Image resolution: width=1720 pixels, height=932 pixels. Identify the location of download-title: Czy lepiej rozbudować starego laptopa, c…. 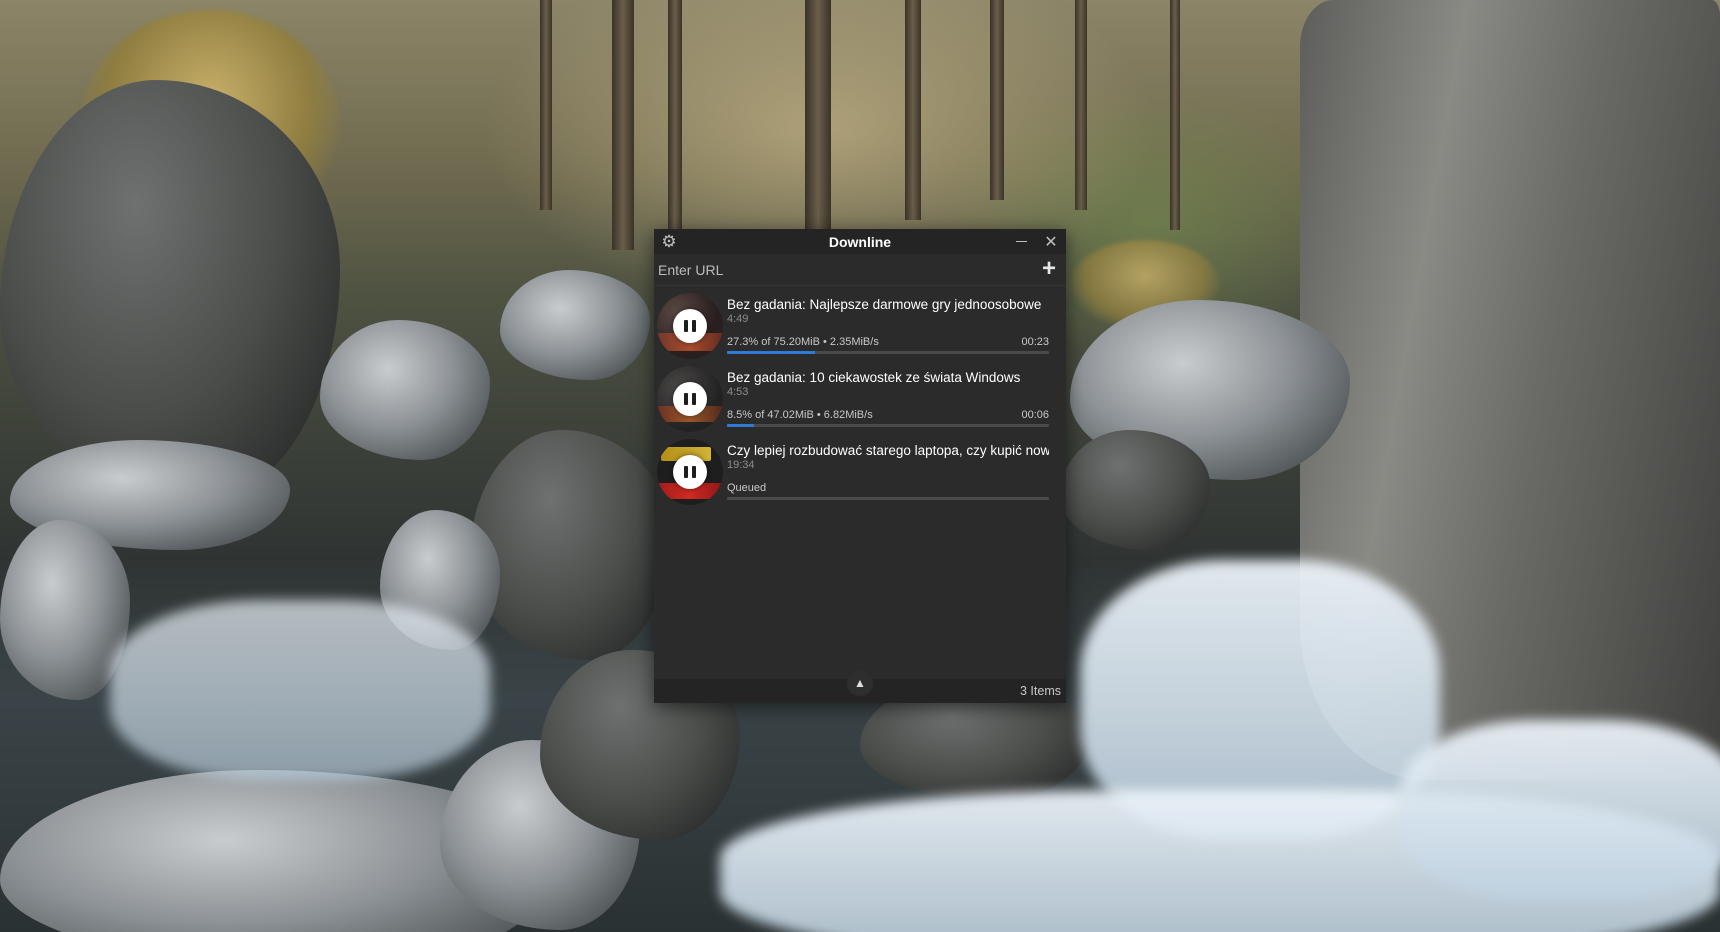
(888, 450).